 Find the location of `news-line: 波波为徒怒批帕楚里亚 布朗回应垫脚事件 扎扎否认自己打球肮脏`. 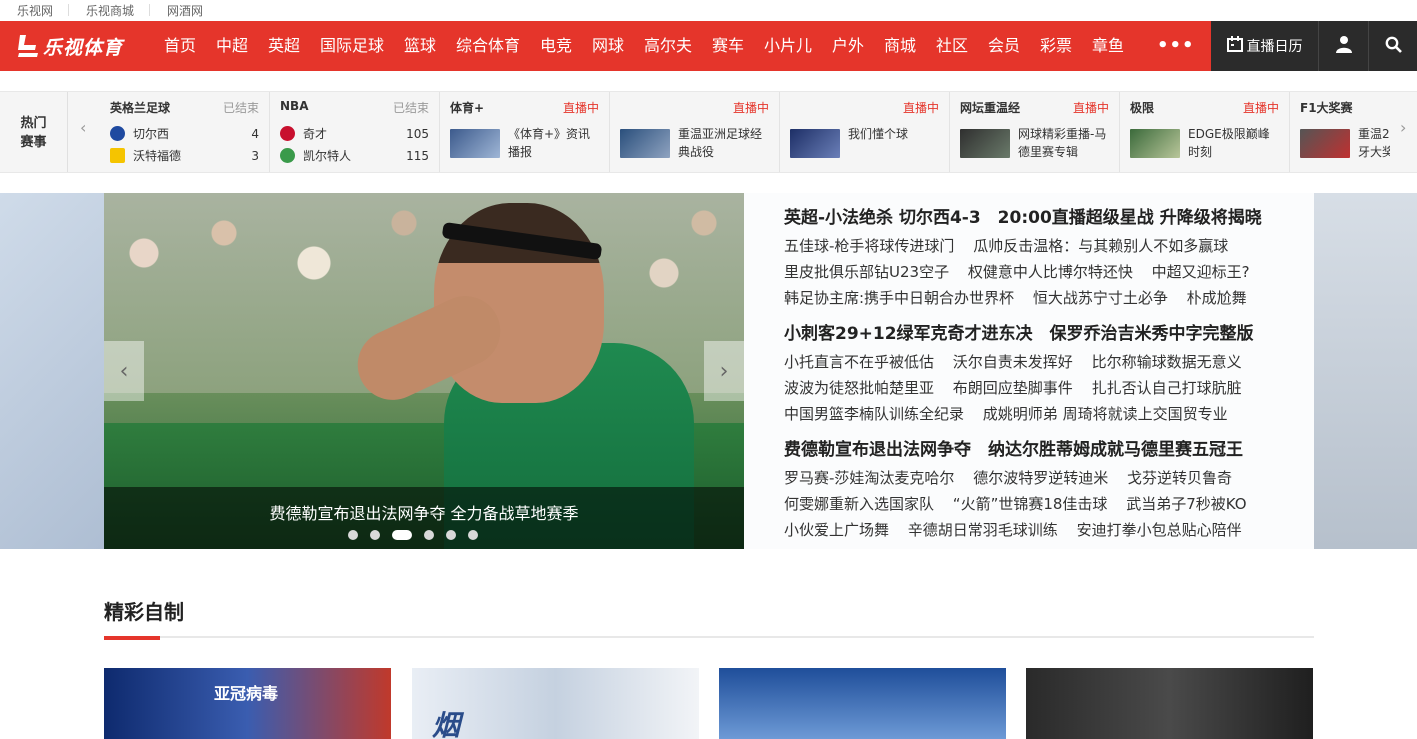

news-line: 波波为徒怒批帕楚里亚 布朗回应垫脚事件 扎扎否认自己打球肮脏 is located at coordinates (1013, 387).